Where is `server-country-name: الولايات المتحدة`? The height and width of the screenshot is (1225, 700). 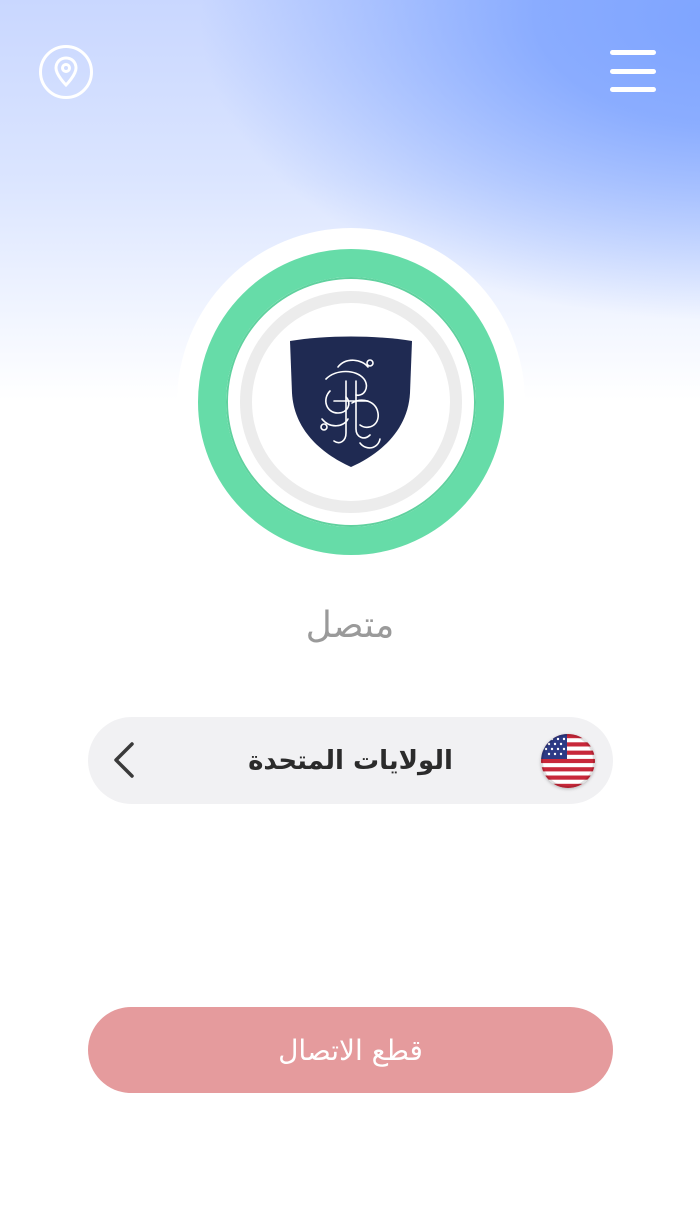 server-country-name: الولايات المتحدة is located at coordinates (350, 760).